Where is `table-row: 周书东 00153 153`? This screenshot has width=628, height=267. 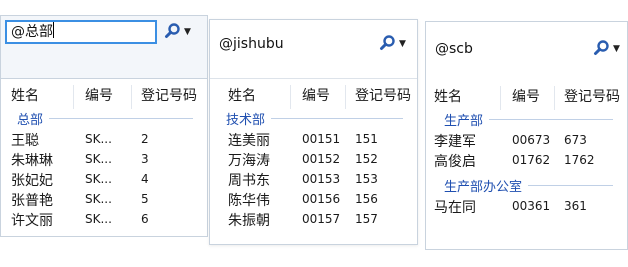
table-row: 周书东 00153 153 is located at coordinates (313, 179).